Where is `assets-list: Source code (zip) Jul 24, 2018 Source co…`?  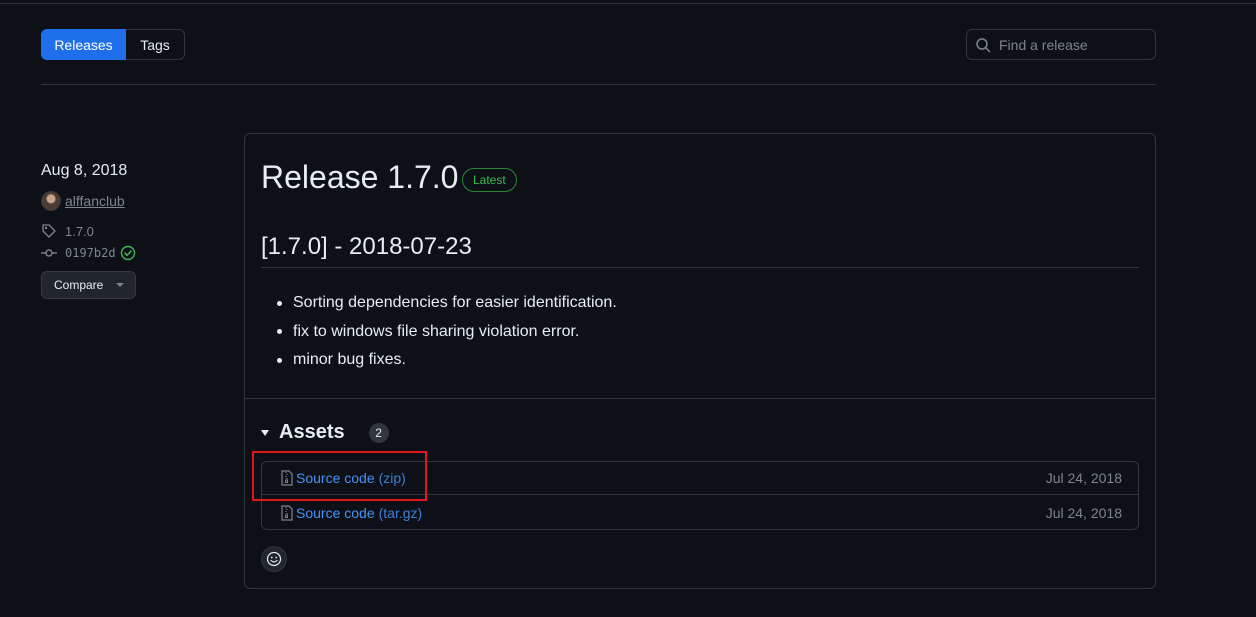
assets-list: Source code (zip) Jul 24, 2018 Source co… is located at coordinates (700, 495).